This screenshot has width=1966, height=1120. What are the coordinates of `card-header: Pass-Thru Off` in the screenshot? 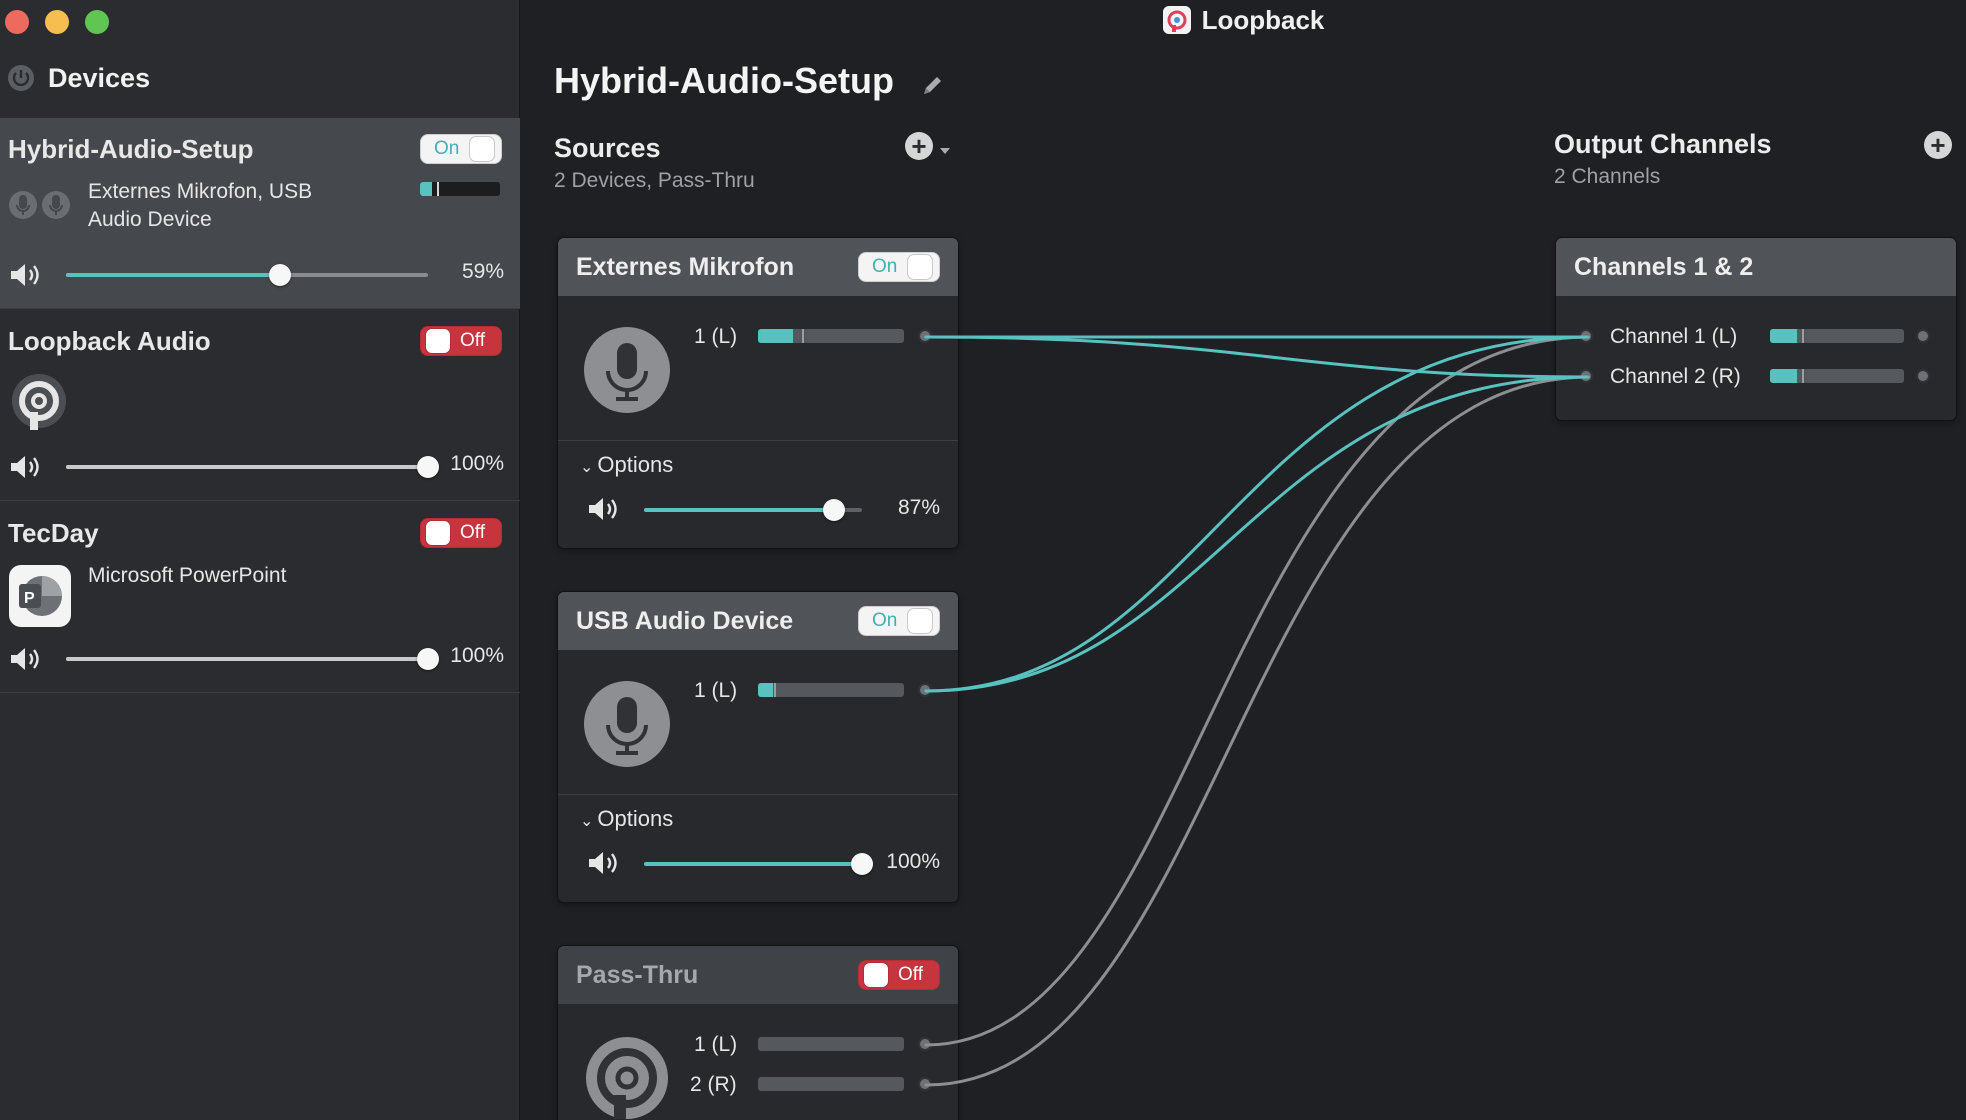 It's located at (758, 975).